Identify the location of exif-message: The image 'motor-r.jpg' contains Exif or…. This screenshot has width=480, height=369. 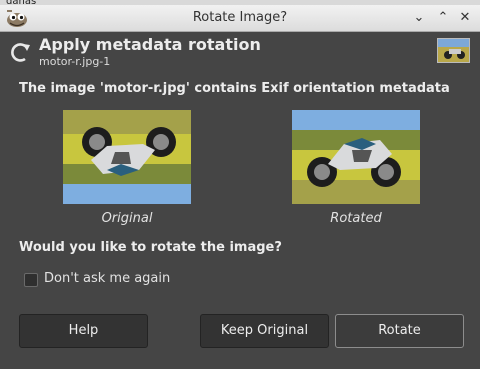
(234, 88).